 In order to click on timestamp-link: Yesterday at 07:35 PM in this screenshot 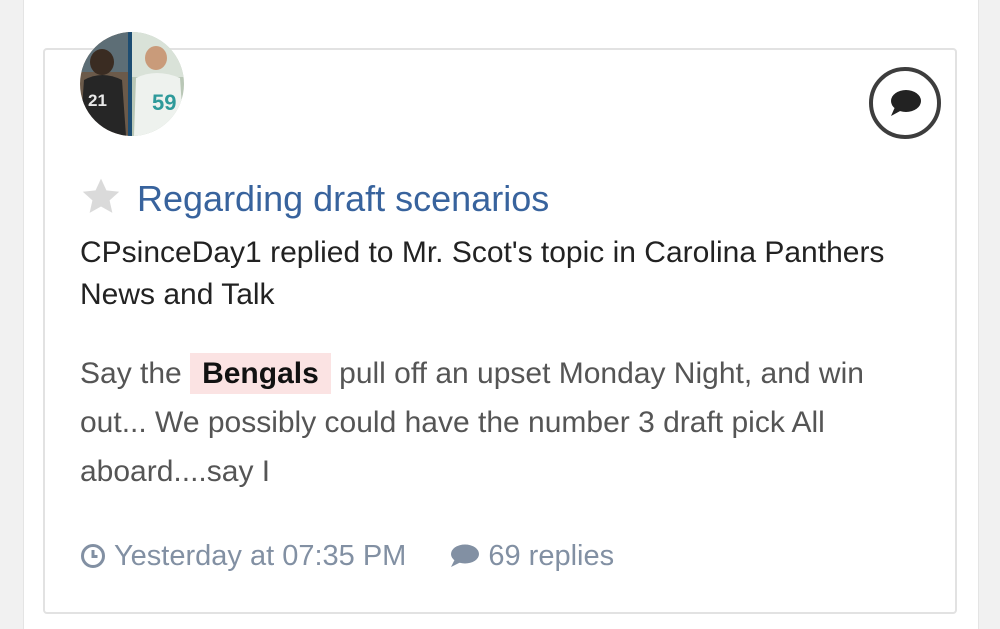, I will do `click(243, 556)`.